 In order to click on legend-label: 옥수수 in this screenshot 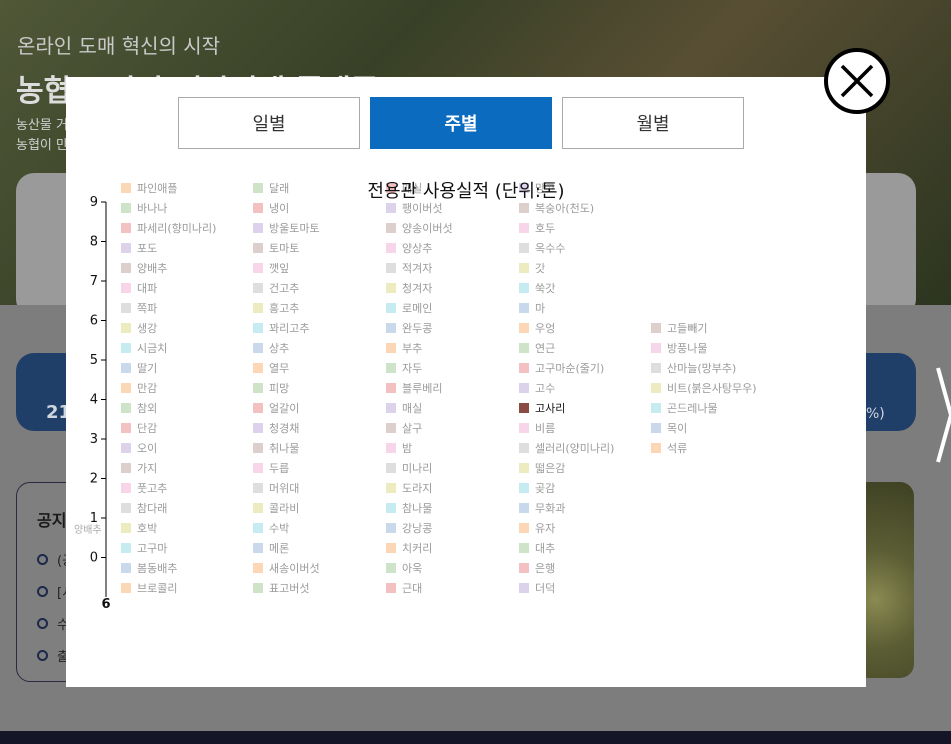, I will do `click(550, 248)`.